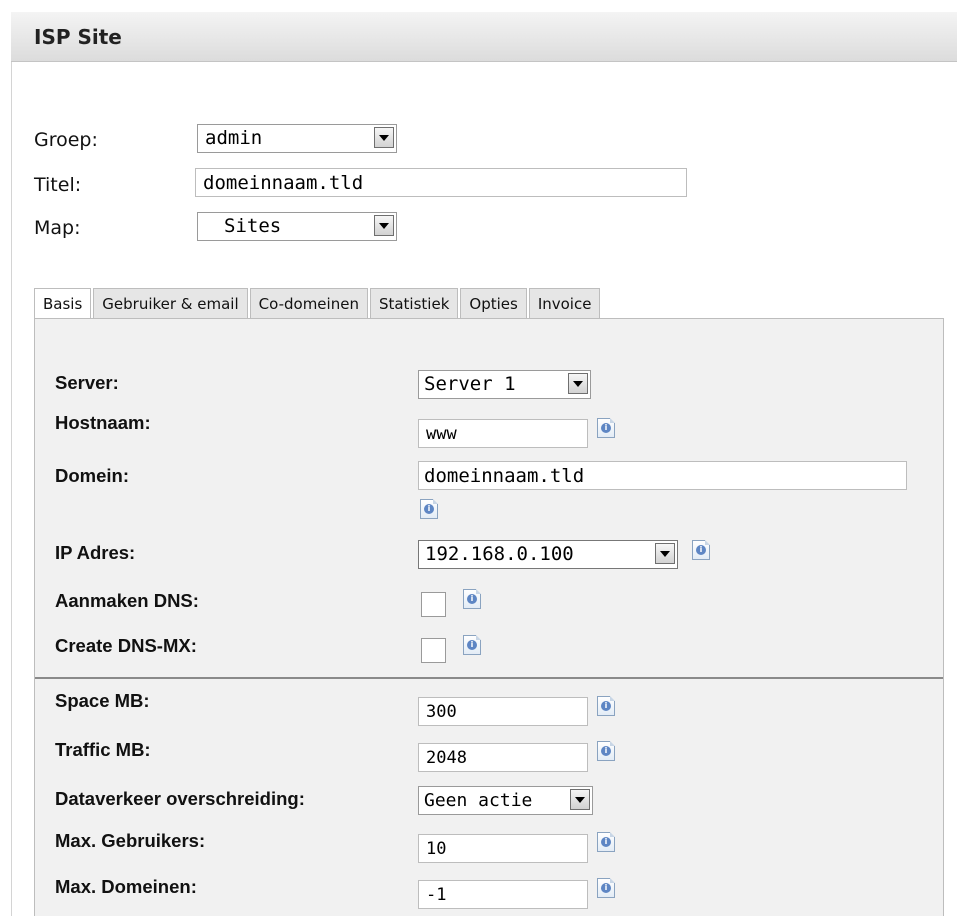 This screenshot has width=957, height=916. What do you see at coordinates (499, 554) in the screenshot?
I see `ip-adres-value: 192.168.0.100` at bounding box center [499, 554].